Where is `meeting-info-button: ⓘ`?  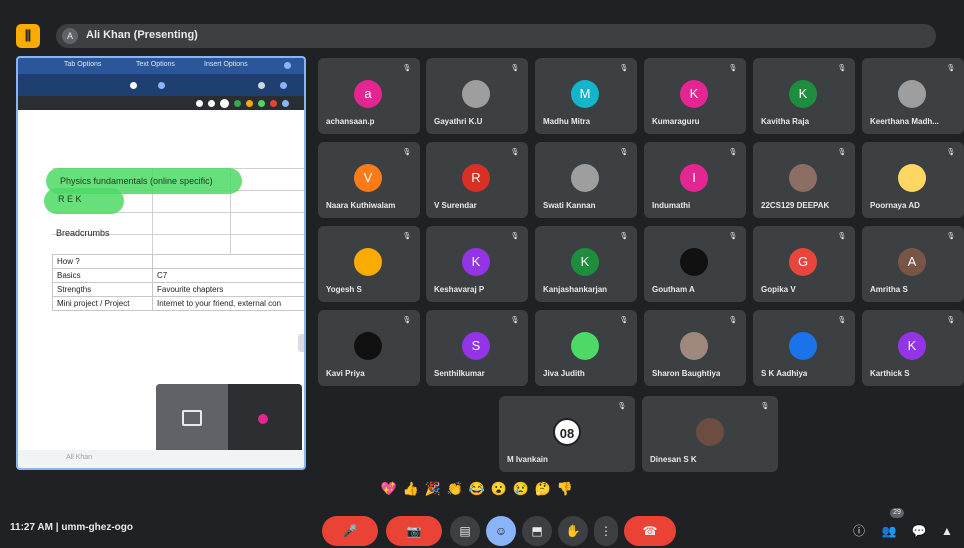 meeting-info-button: ⓘ is located at coordinates (859, 531).